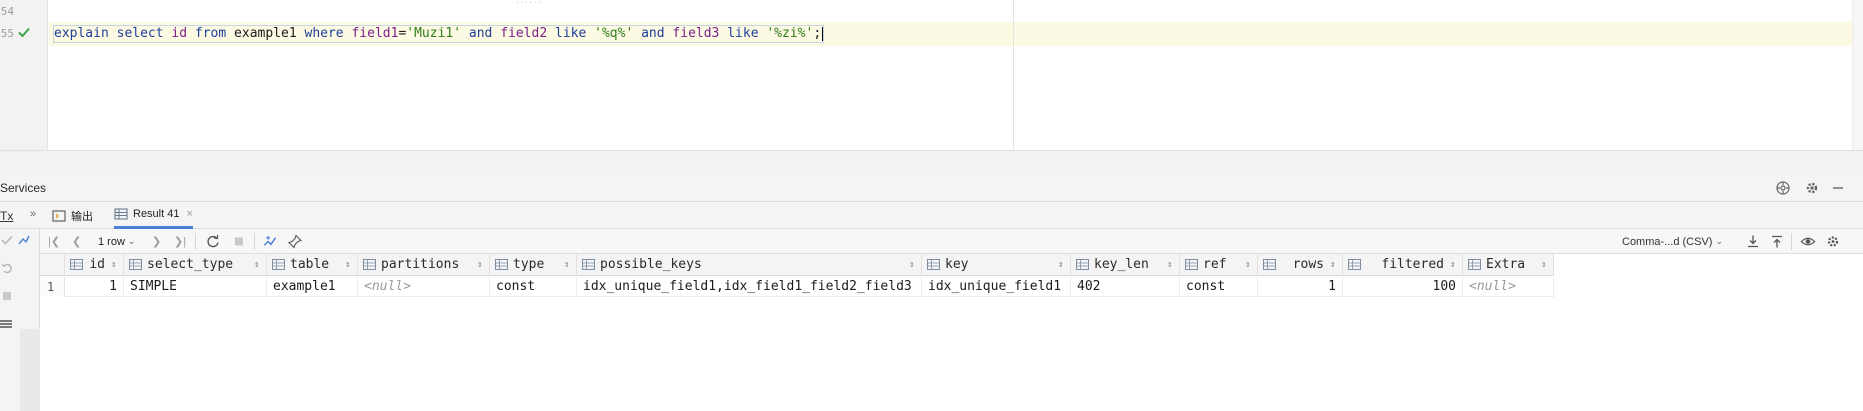 The width and height of the screenshot is (1863, 411). What do you see at coordinates (1833, 241) in the screenshot?
I see `settings-icon` at bounding box center [1833, 241].